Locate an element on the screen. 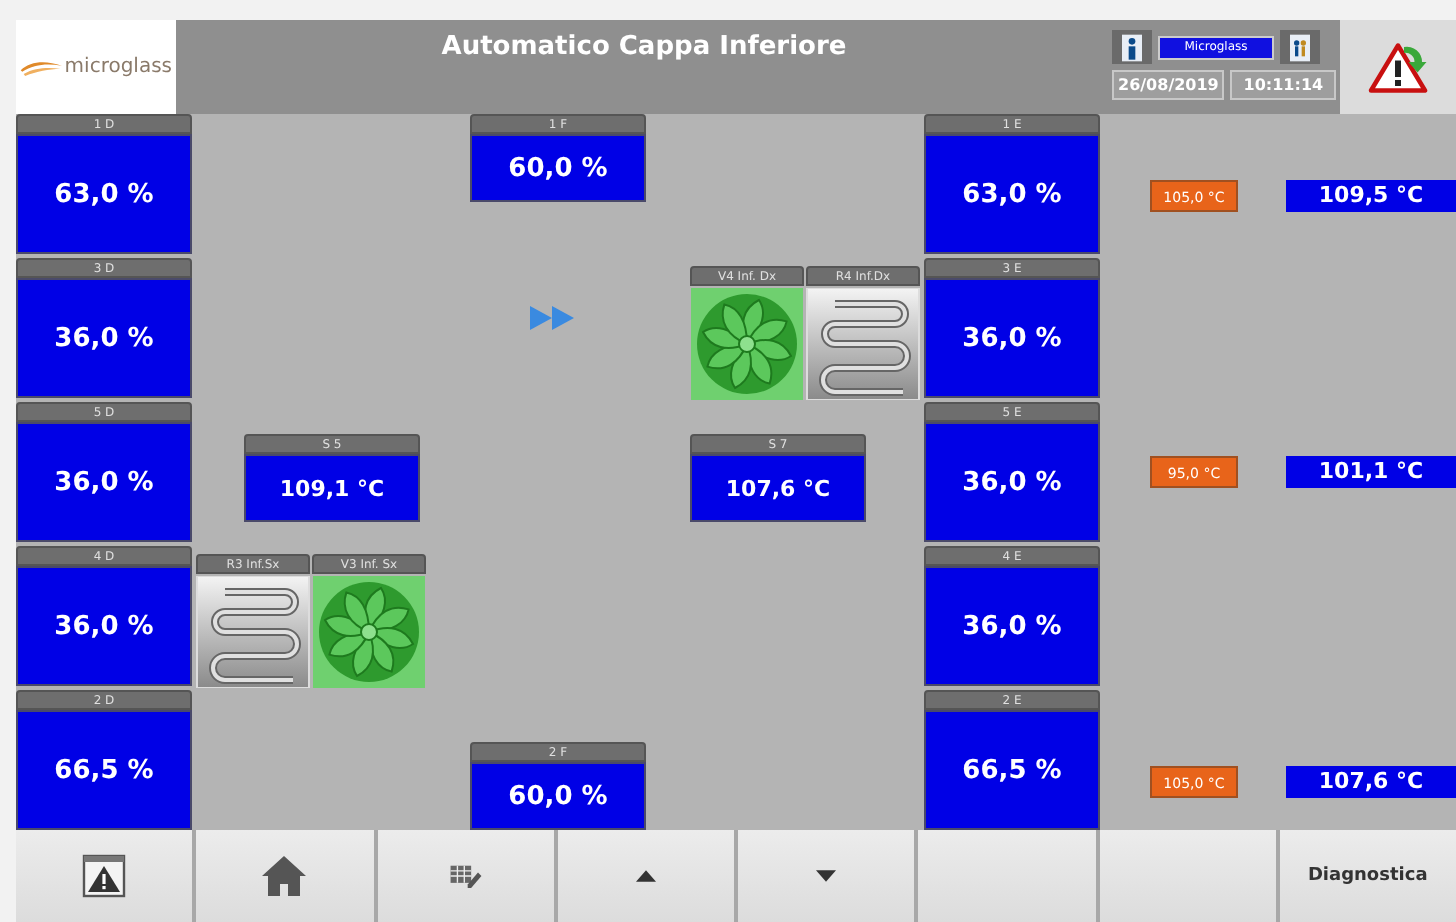 The height and width of the screenshot is (922, 1456). users-icon is located at coordinates (1300, 47).